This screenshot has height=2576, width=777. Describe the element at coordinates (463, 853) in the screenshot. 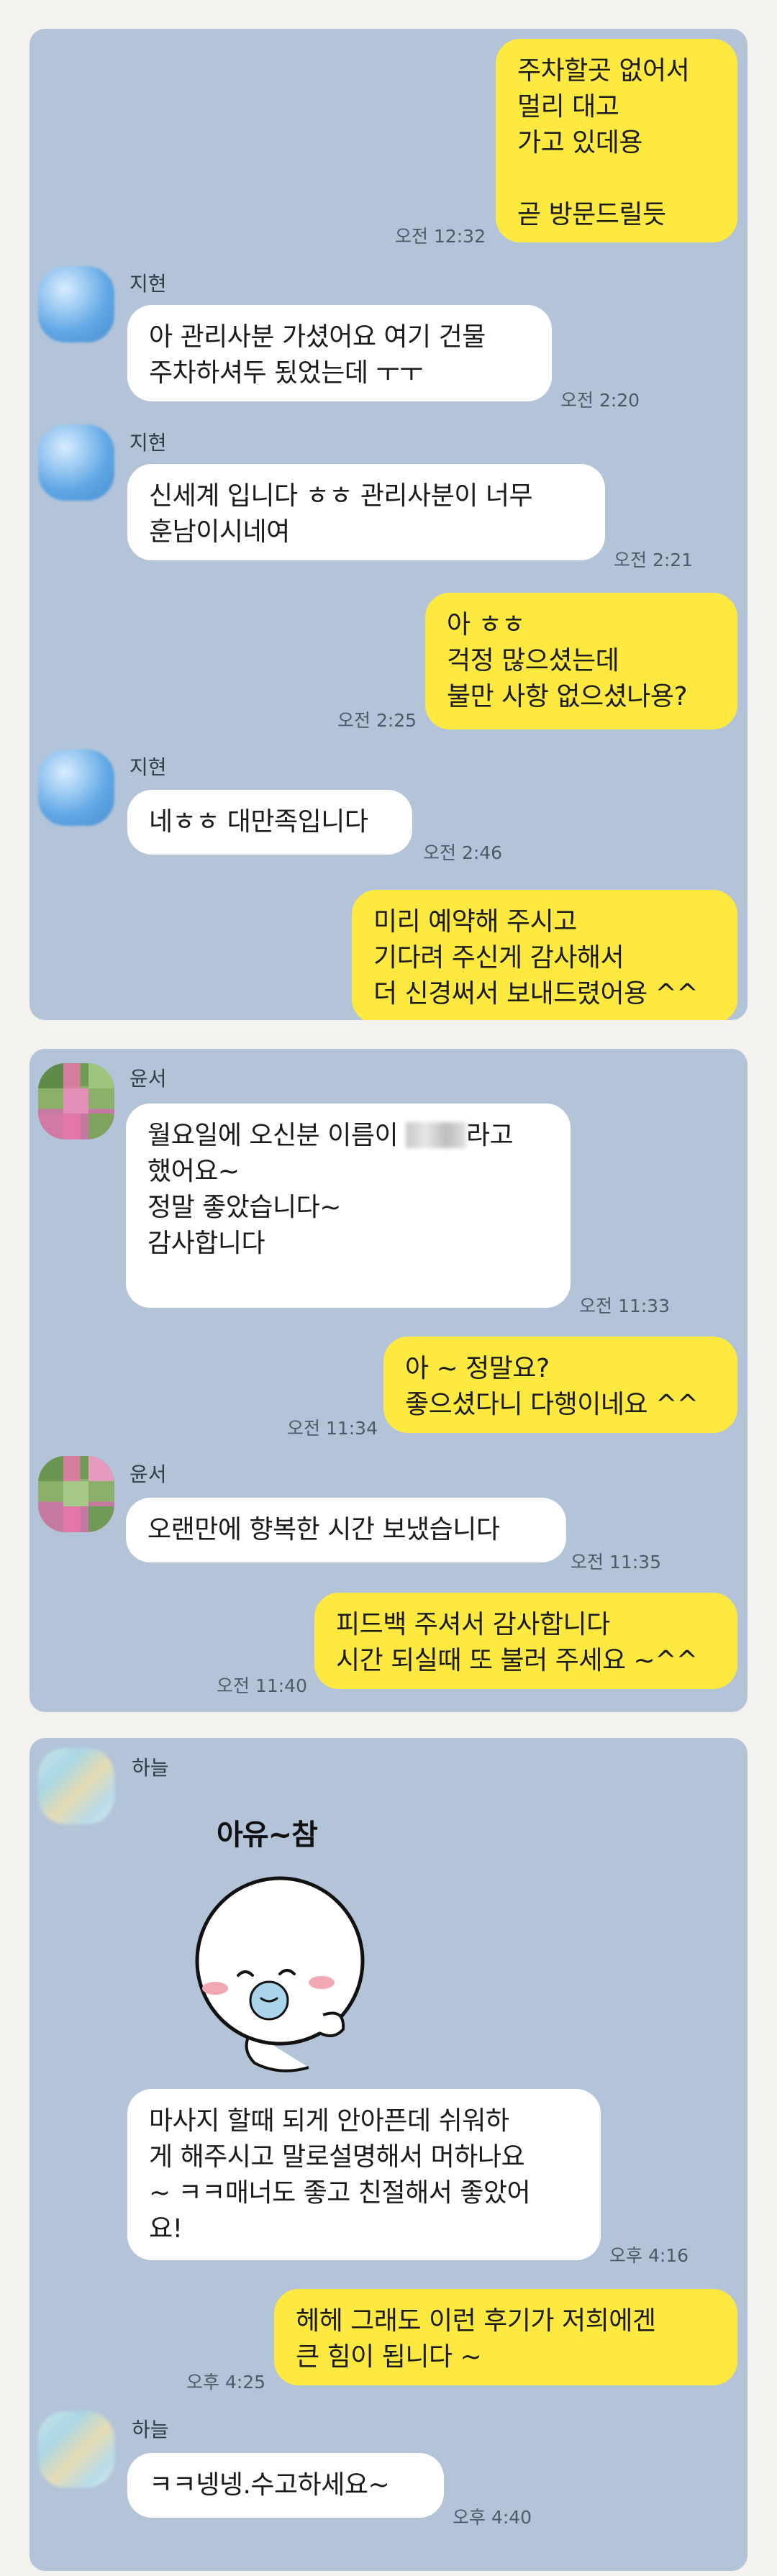

I see `message-time: 오전 2:46` at that location.